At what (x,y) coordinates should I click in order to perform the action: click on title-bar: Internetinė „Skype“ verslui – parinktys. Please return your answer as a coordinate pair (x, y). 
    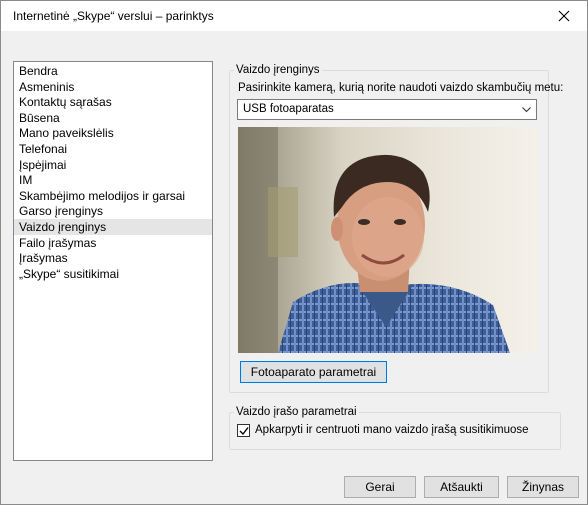
    Looking at the image, I should click on (294, 16).